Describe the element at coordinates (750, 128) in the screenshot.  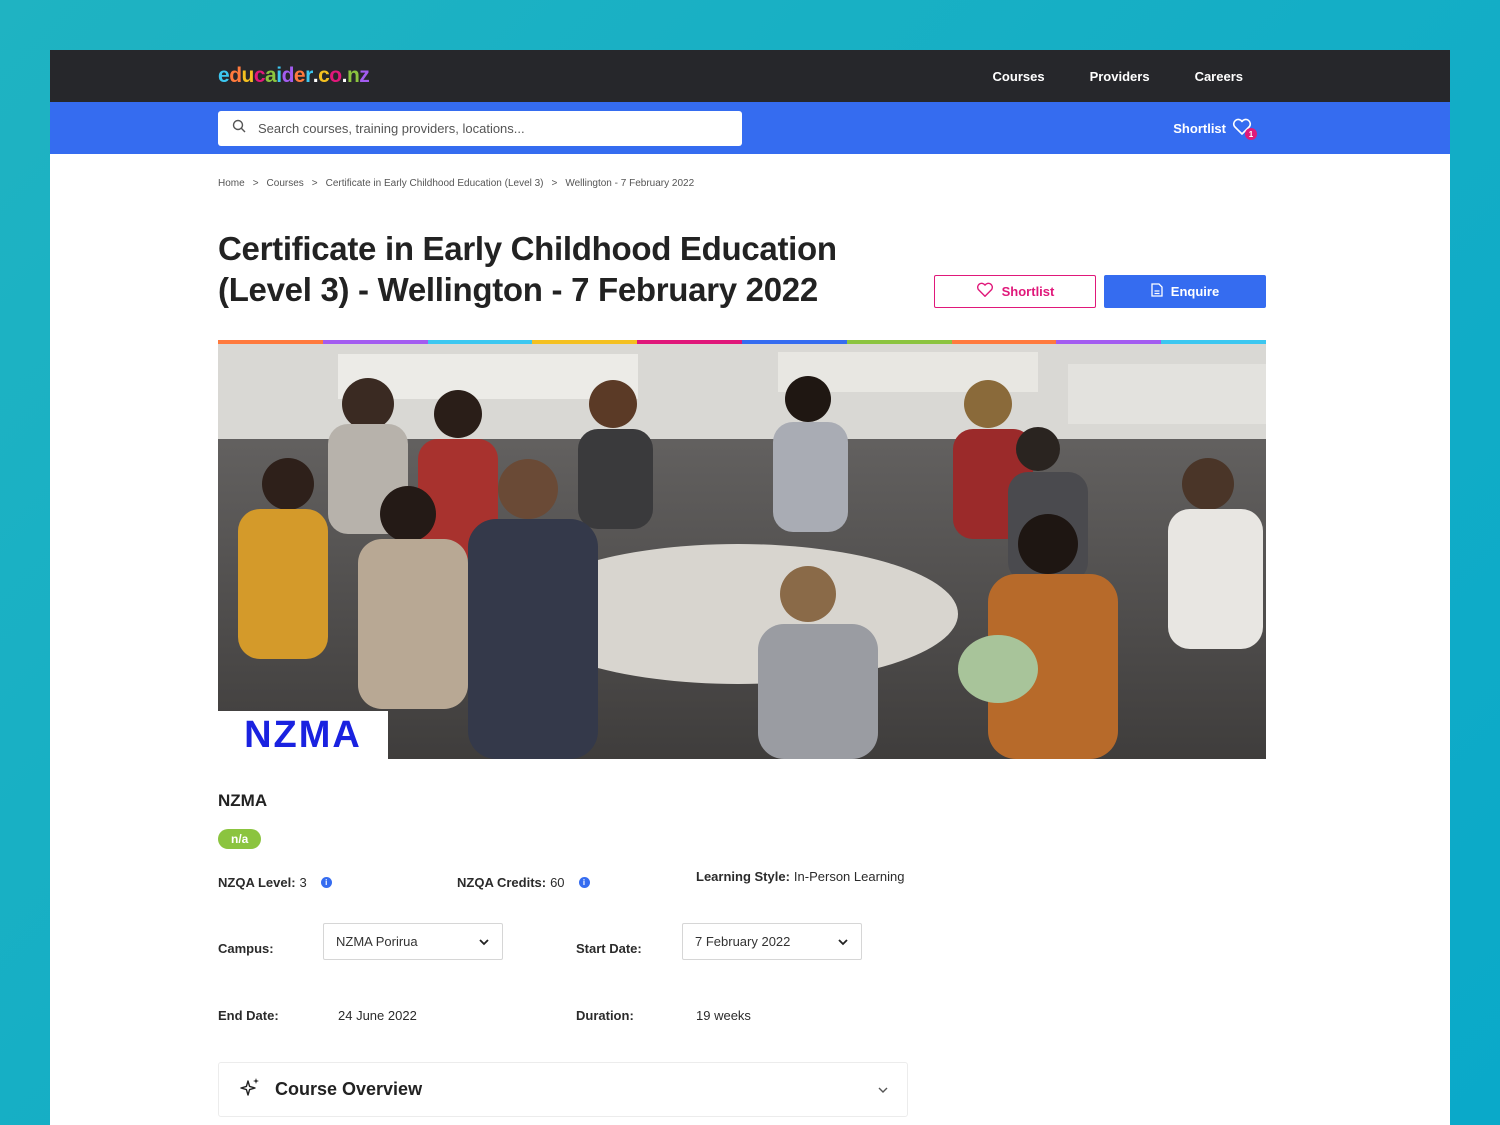
I see `search-bar-strip: Shortlist 1` at that location.